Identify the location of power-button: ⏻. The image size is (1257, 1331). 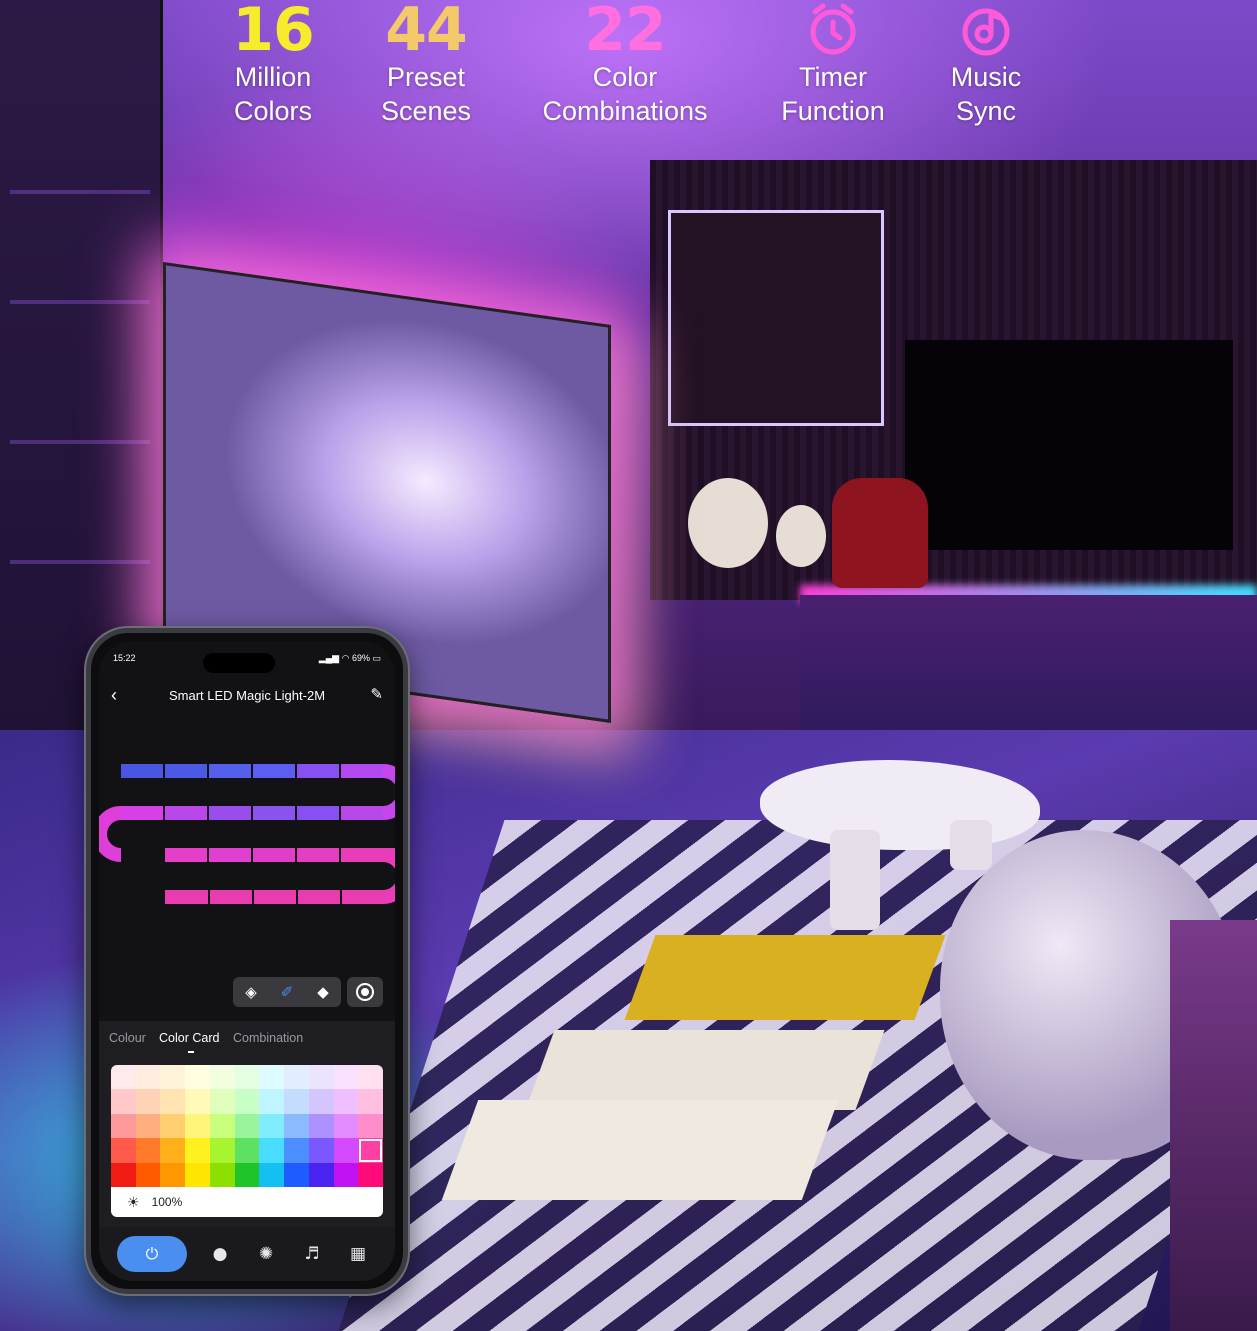
(152, 1254).